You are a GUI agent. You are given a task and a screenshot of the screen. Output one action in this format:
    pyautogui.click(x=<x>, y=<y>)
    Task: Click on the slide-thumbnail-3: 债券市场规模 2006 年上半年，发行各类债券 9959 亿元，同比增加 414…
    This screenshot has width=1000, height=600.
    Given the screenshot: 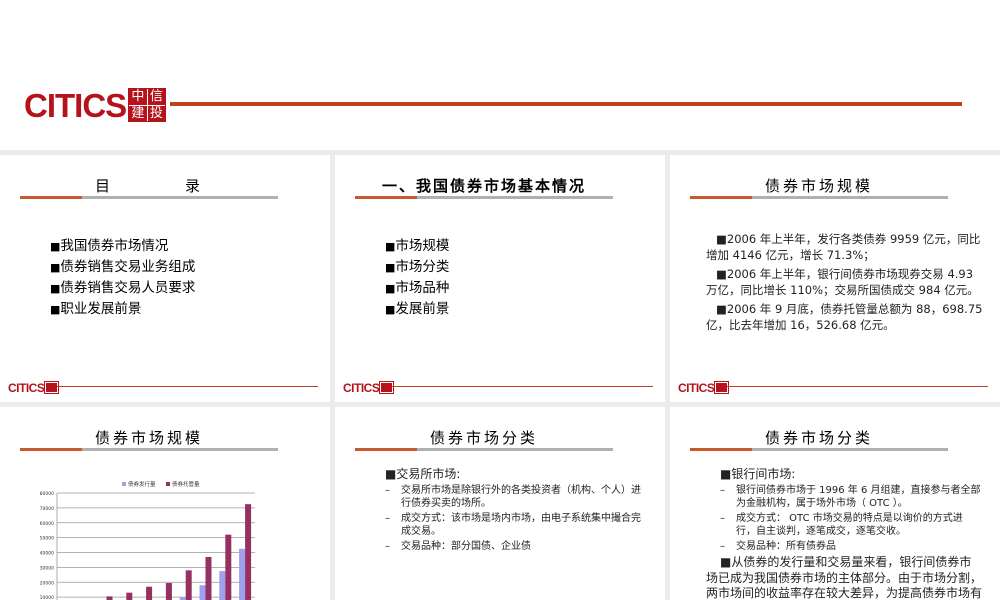 What is the action you would take?
    pyautogui.click(x=835, y=278)
    